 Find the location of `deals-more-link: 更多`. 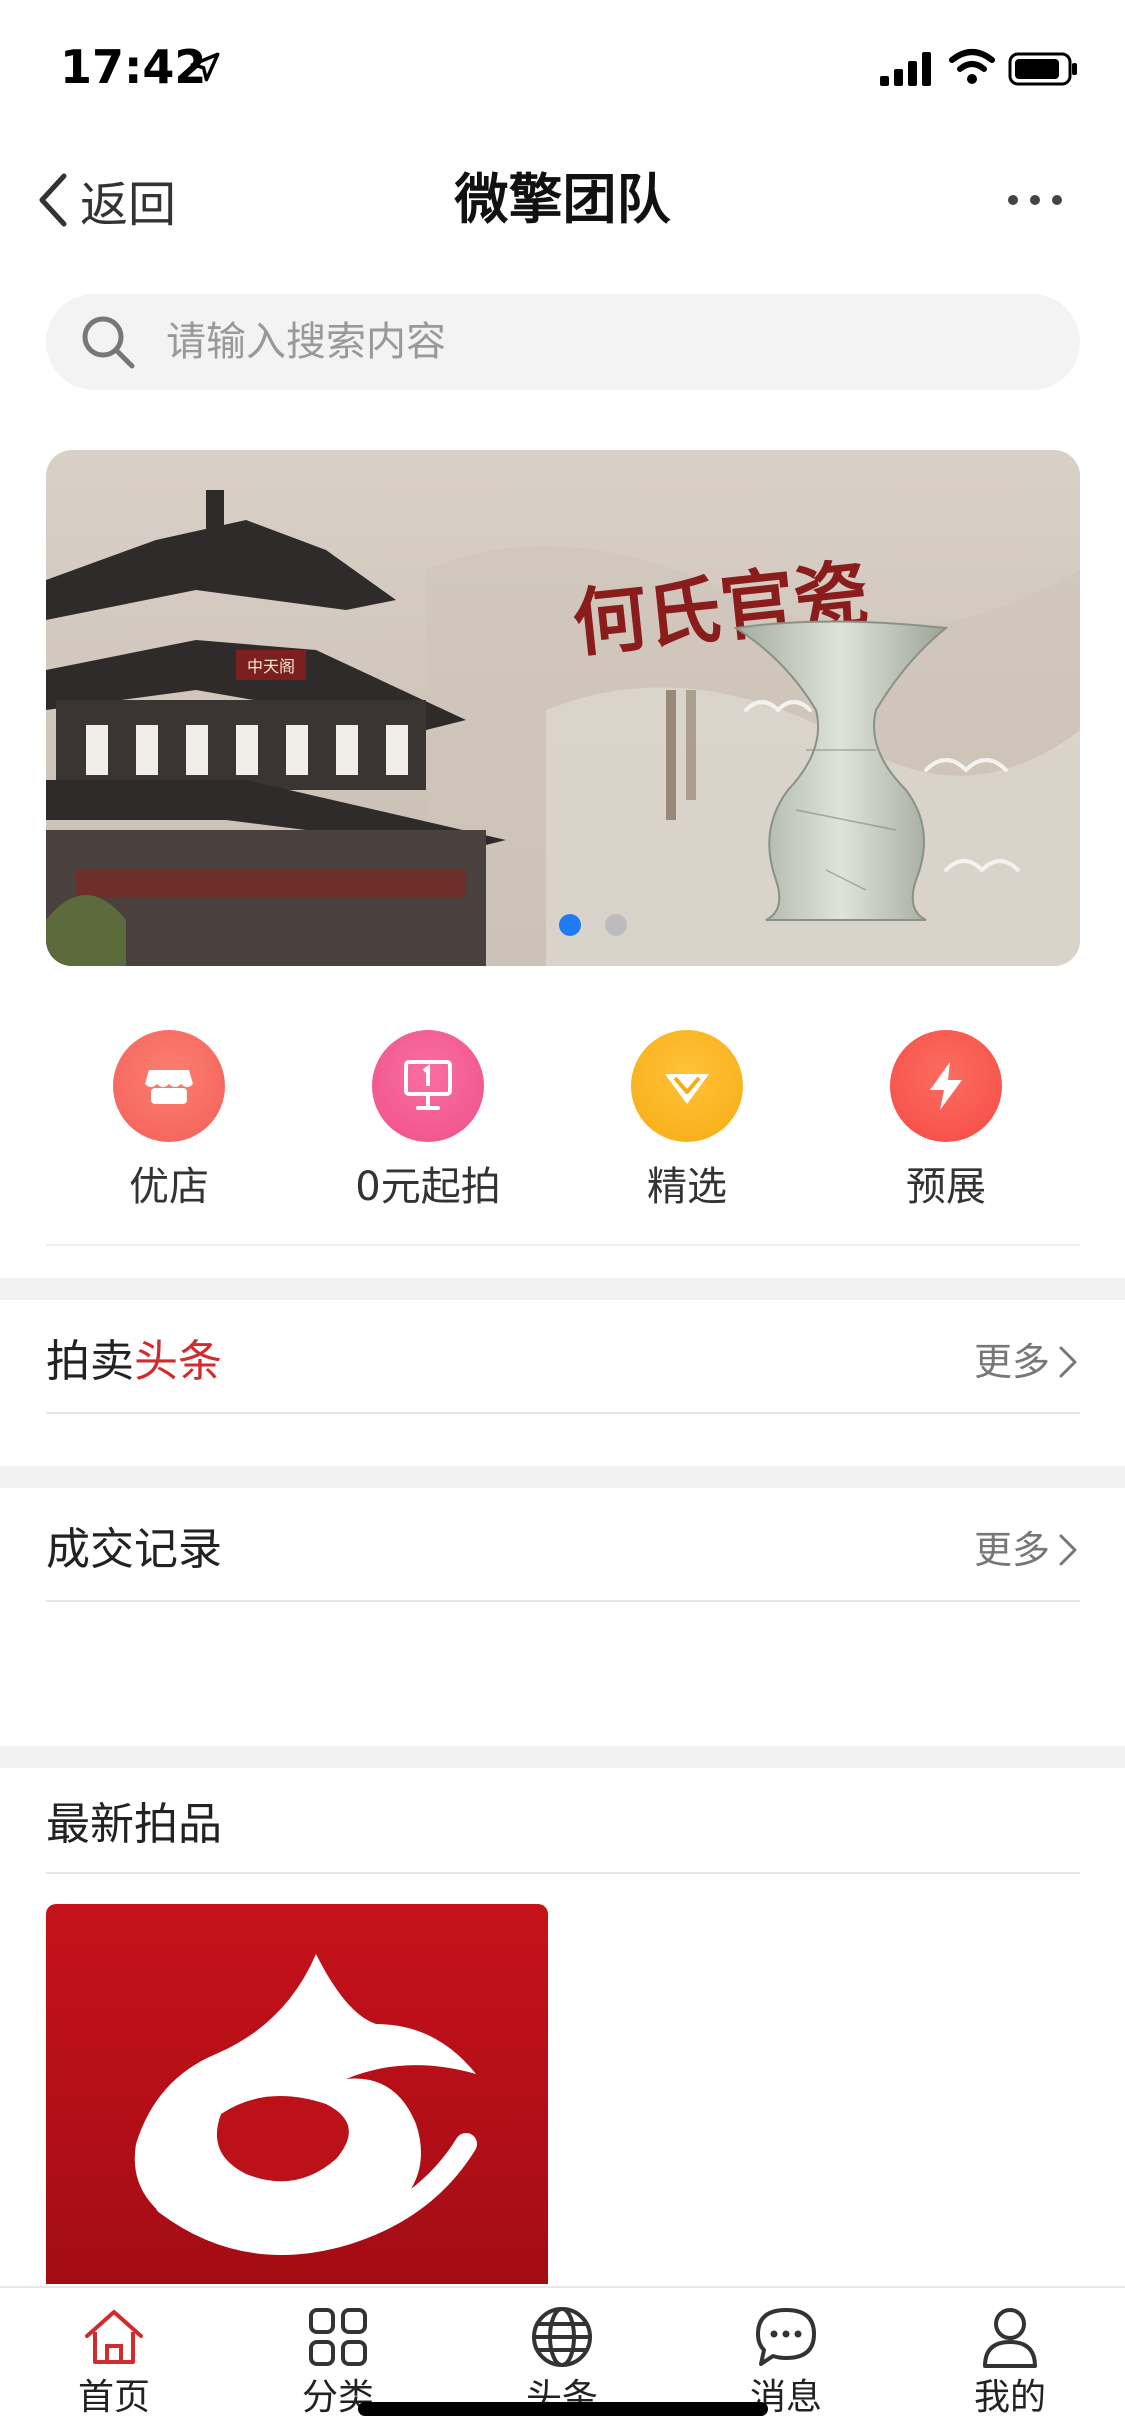

deals-more-link: 更多 is located at coordinates (1027, 1550).